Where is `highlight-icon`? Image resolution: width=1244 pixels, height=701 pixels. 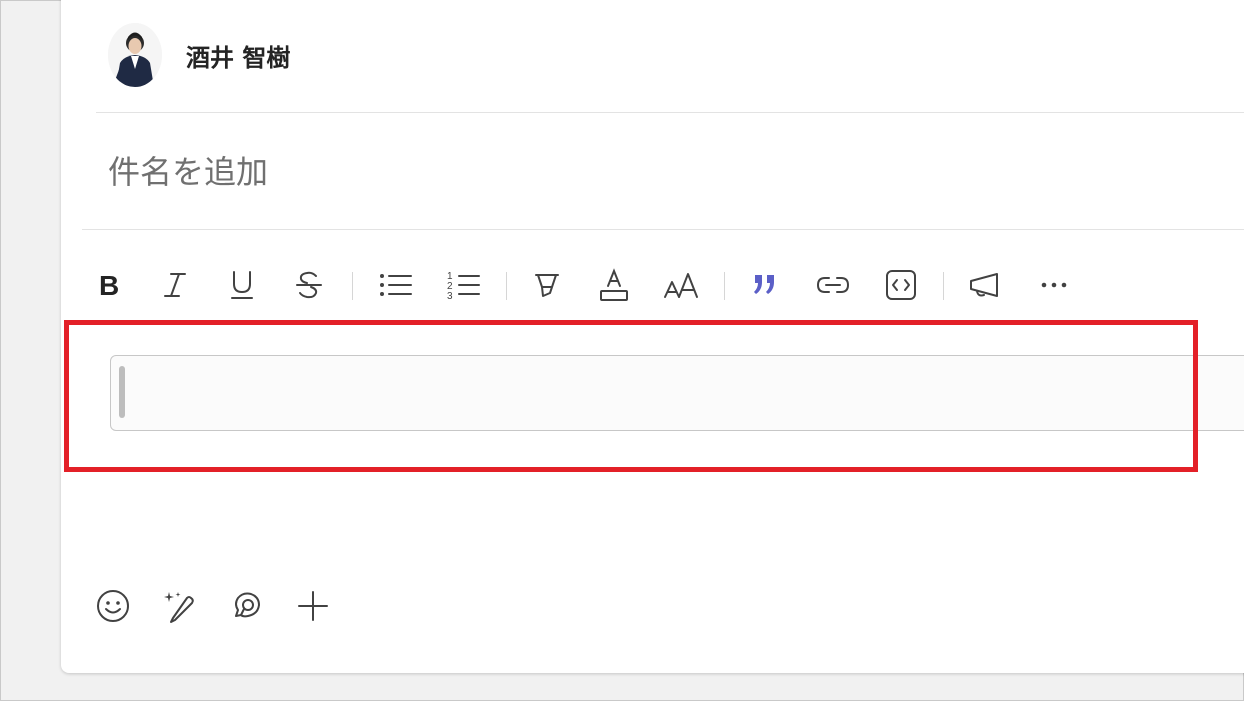
highlight-icon is located at coordinates (547, 285).